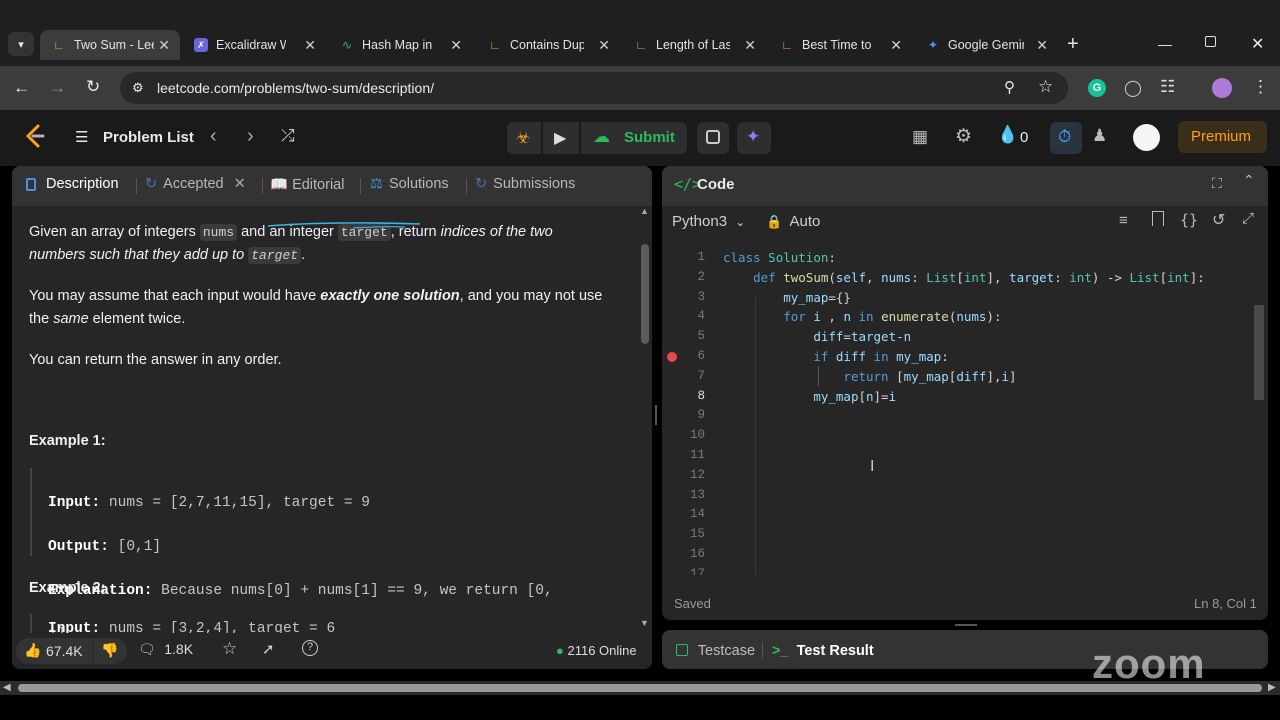 The width and height of the screenshot is (1280, 720). Describe the element at coordinates (1272, 687) in the screenshot. I see `scroll-right-icon: ▶` at that location.